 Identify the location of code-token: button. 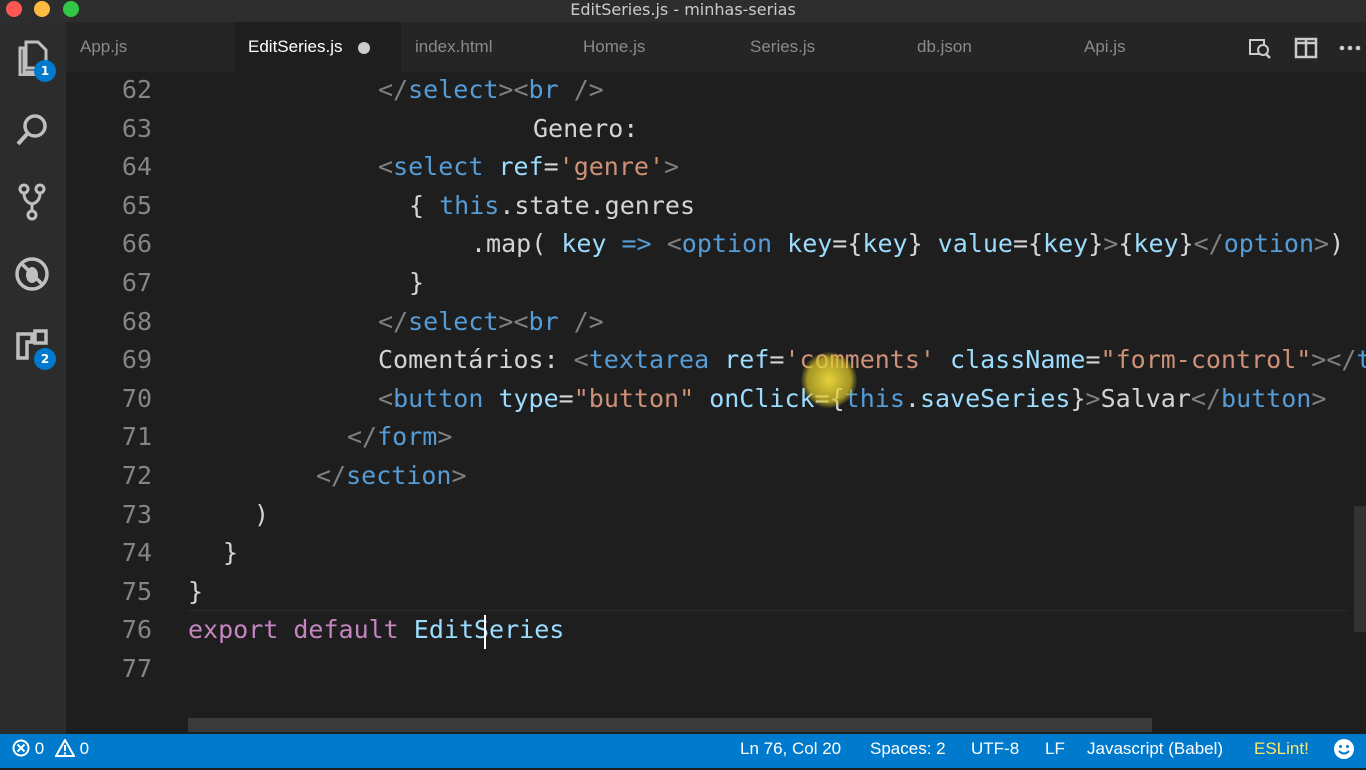
(1266, 398).